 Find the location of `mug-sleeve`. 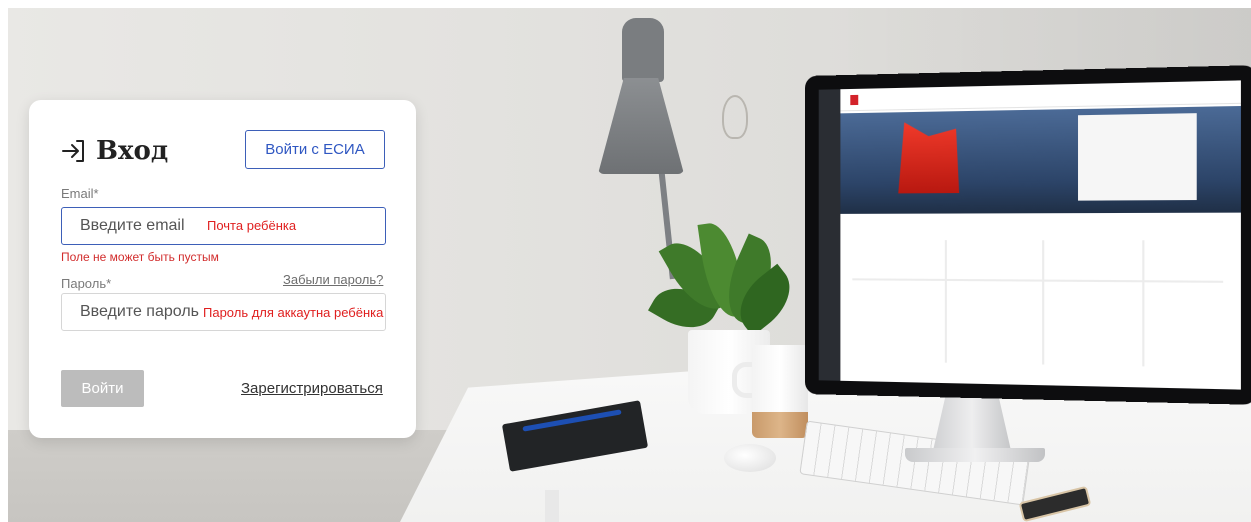

mug-sleeve is located at coordinates (780, 425).